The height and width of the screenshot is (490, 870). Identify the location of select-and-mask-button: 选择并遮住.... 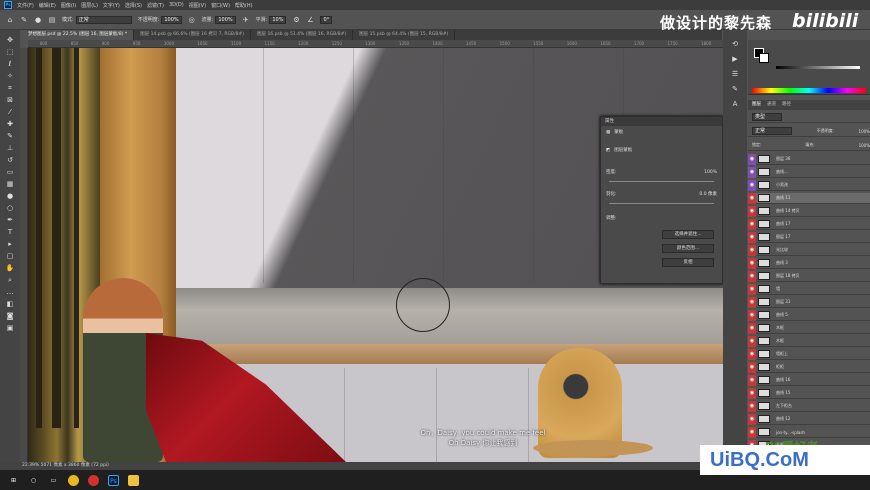
(688, 234).